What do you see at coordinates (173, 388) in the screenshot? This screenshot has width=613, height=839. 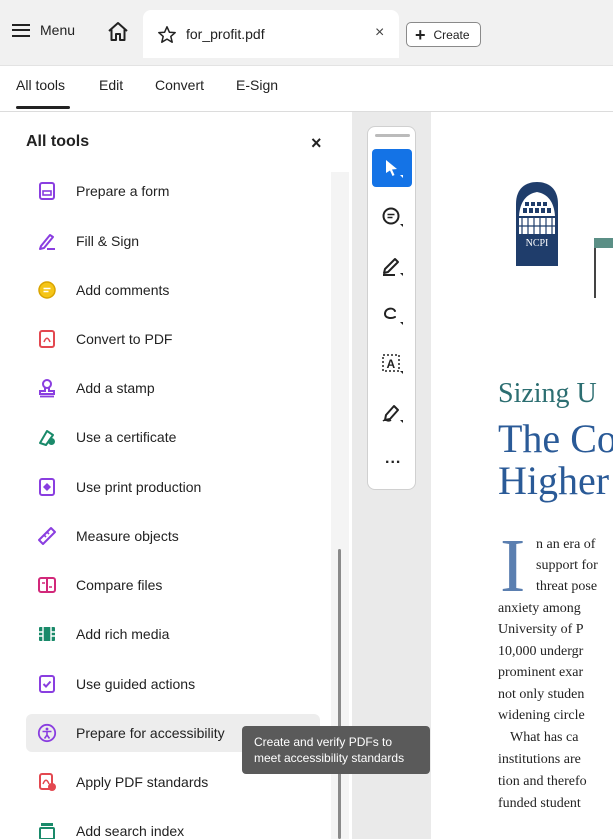 I see `tool-add-stamp: Add a stamp` at bounding box center [173, 388].